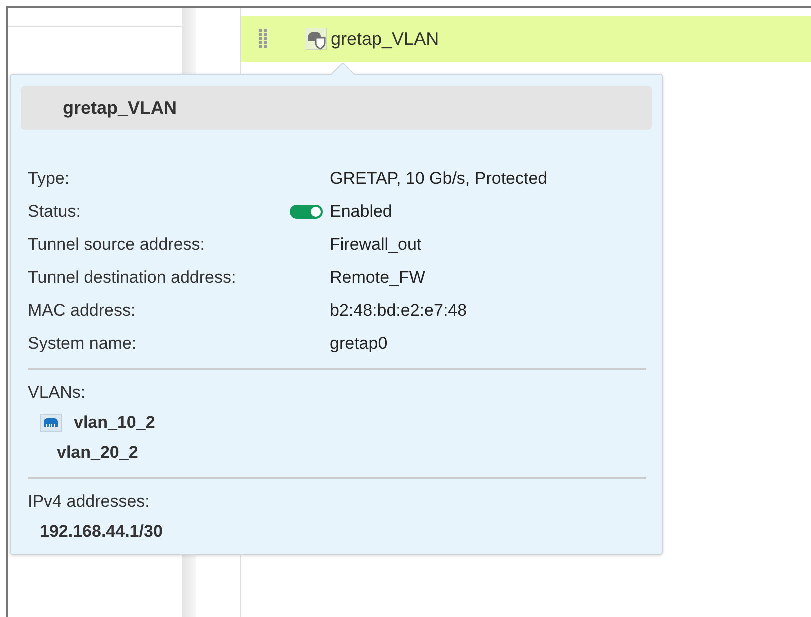 The image size is (811, 617). Describe the element at coordinates (361, 212) in the screenshot. I see `property-value: Enabled` at that location.